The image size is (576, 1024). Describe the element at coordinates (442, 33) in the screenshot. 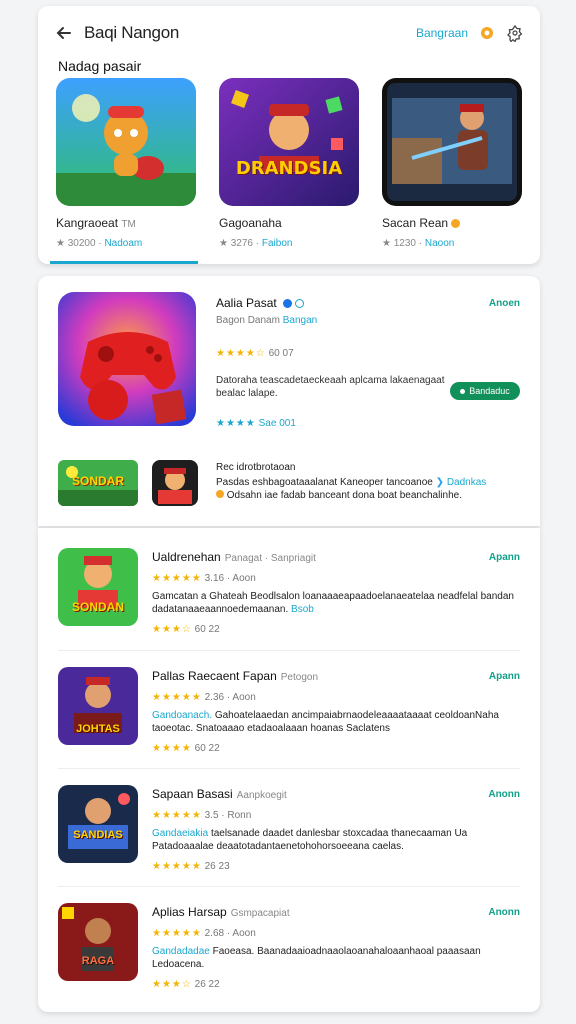

I see `header-link: Bangraan` at that location.